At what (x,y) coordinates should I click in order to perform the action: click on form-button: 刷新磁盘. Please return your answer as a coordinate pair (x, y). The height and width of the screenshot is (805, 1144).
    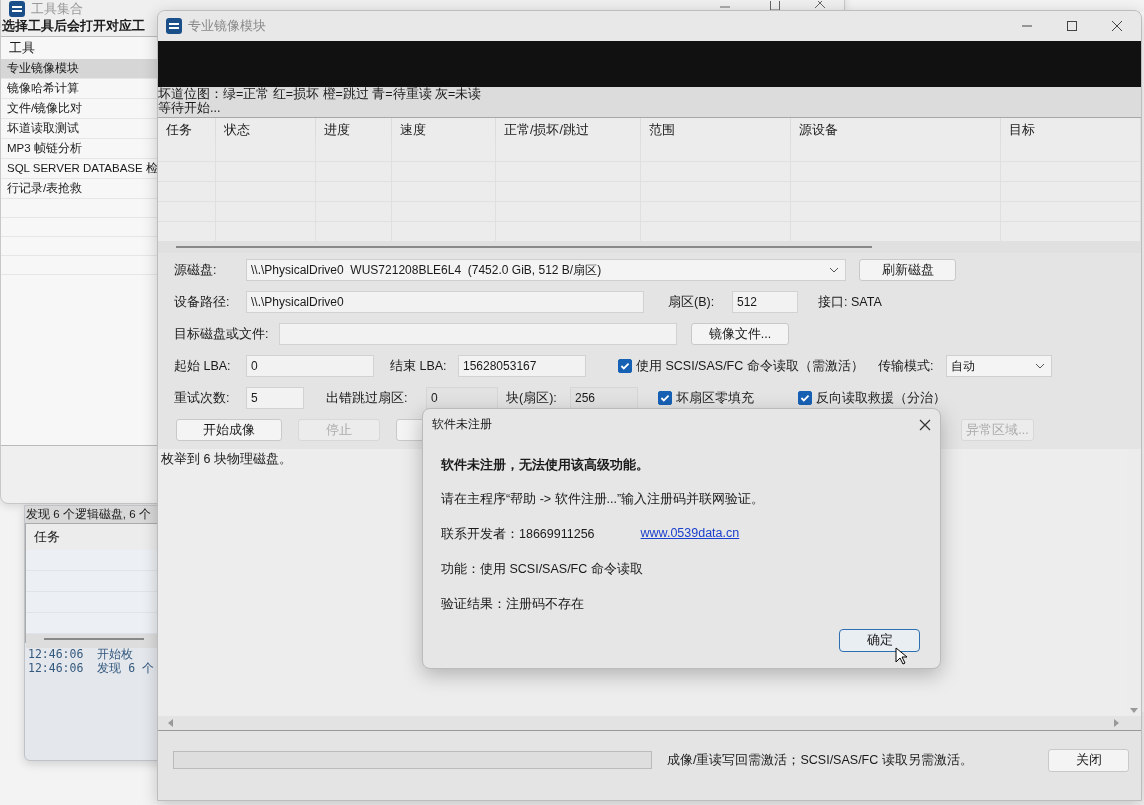
    Looking at the image, I should click on (907, 270).